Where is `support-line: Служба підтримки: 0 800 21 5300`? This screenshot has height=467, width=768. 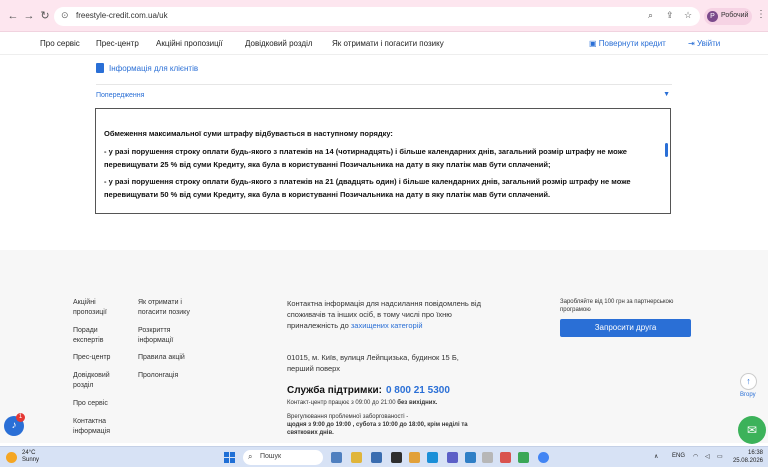
support-line: Служба підтримки: 0 800 21 5300 is located at coordinates (368, 390).